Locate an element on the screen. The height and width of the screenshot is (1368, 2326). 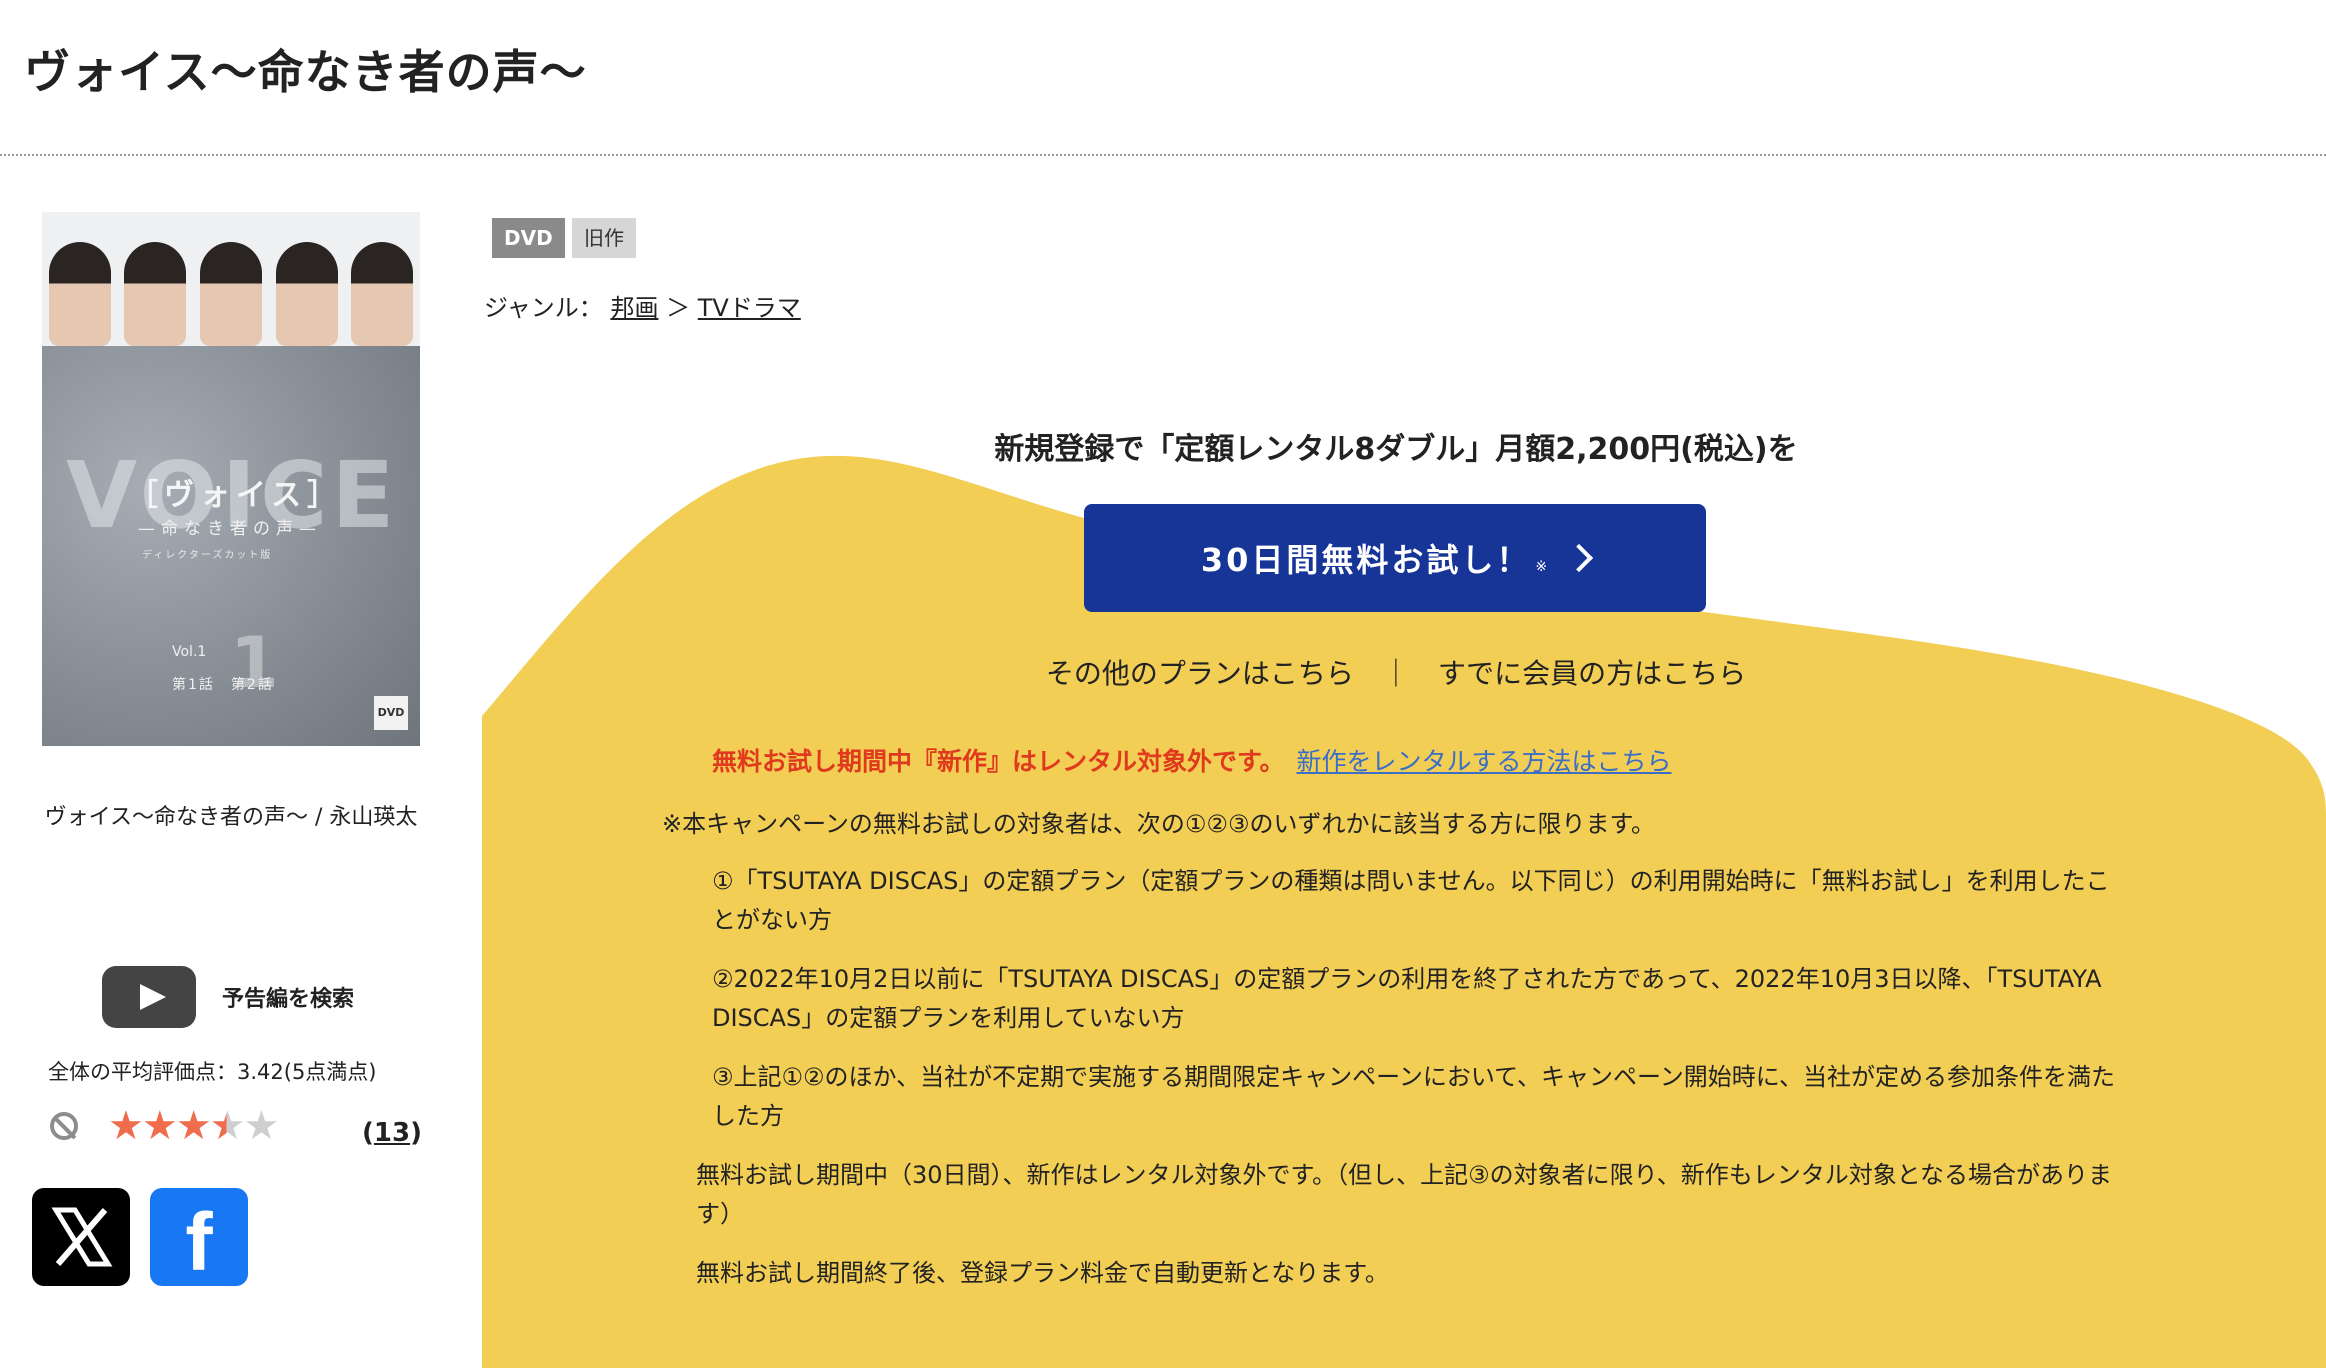
cover-cast-strip is located at coordinates (231, 279).